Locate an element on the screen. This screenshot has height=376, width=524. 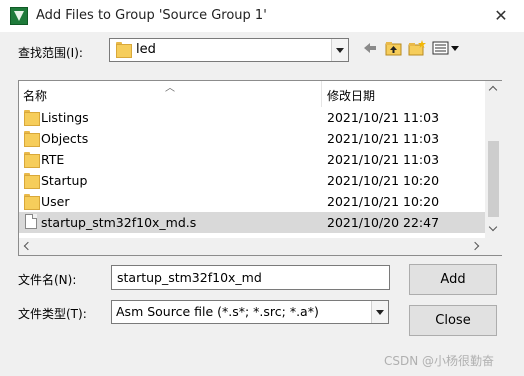
filetype-label: 文件类型(T): is located at coordinates (52, 314).